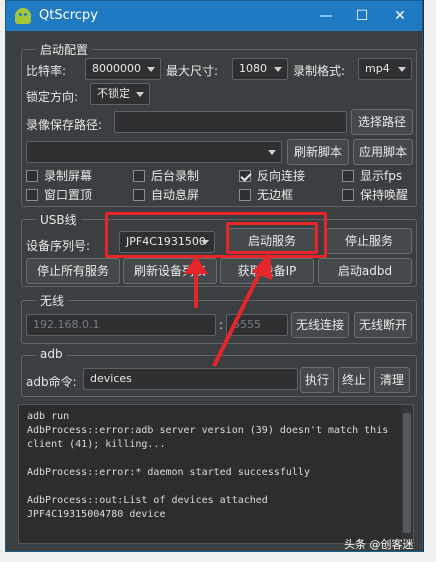  I want to click on arrow-up-head, so click(196, 265).